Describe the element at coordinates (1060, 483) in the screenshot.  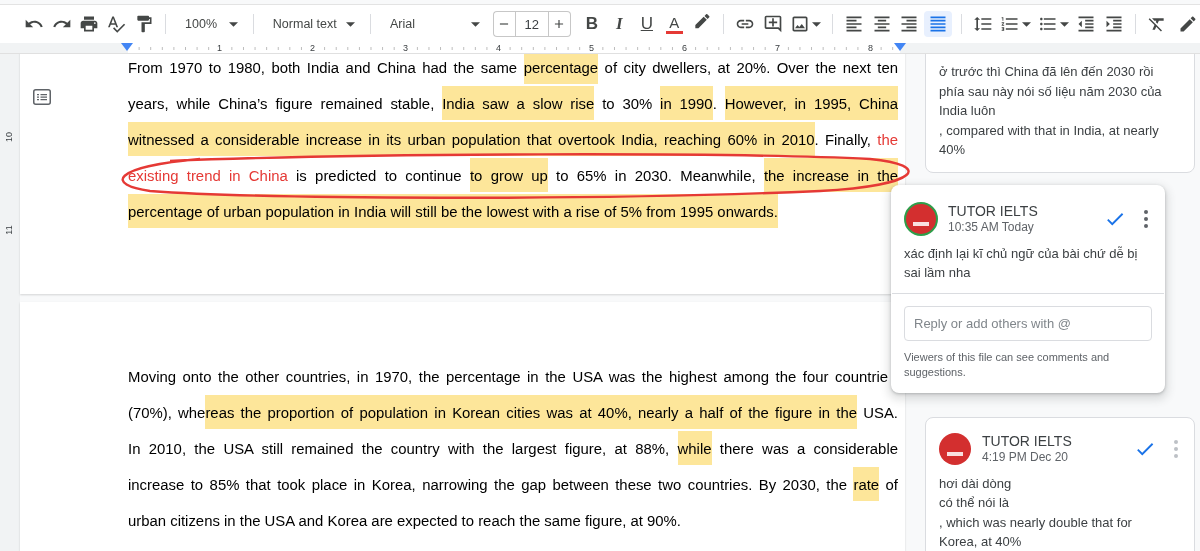
I see `comment-card: TUTOR IELTS 4:19 PM Dec 20 hơi dài dòng có thể nói là , which was nearly double that for Korea, at 40%` at that location.